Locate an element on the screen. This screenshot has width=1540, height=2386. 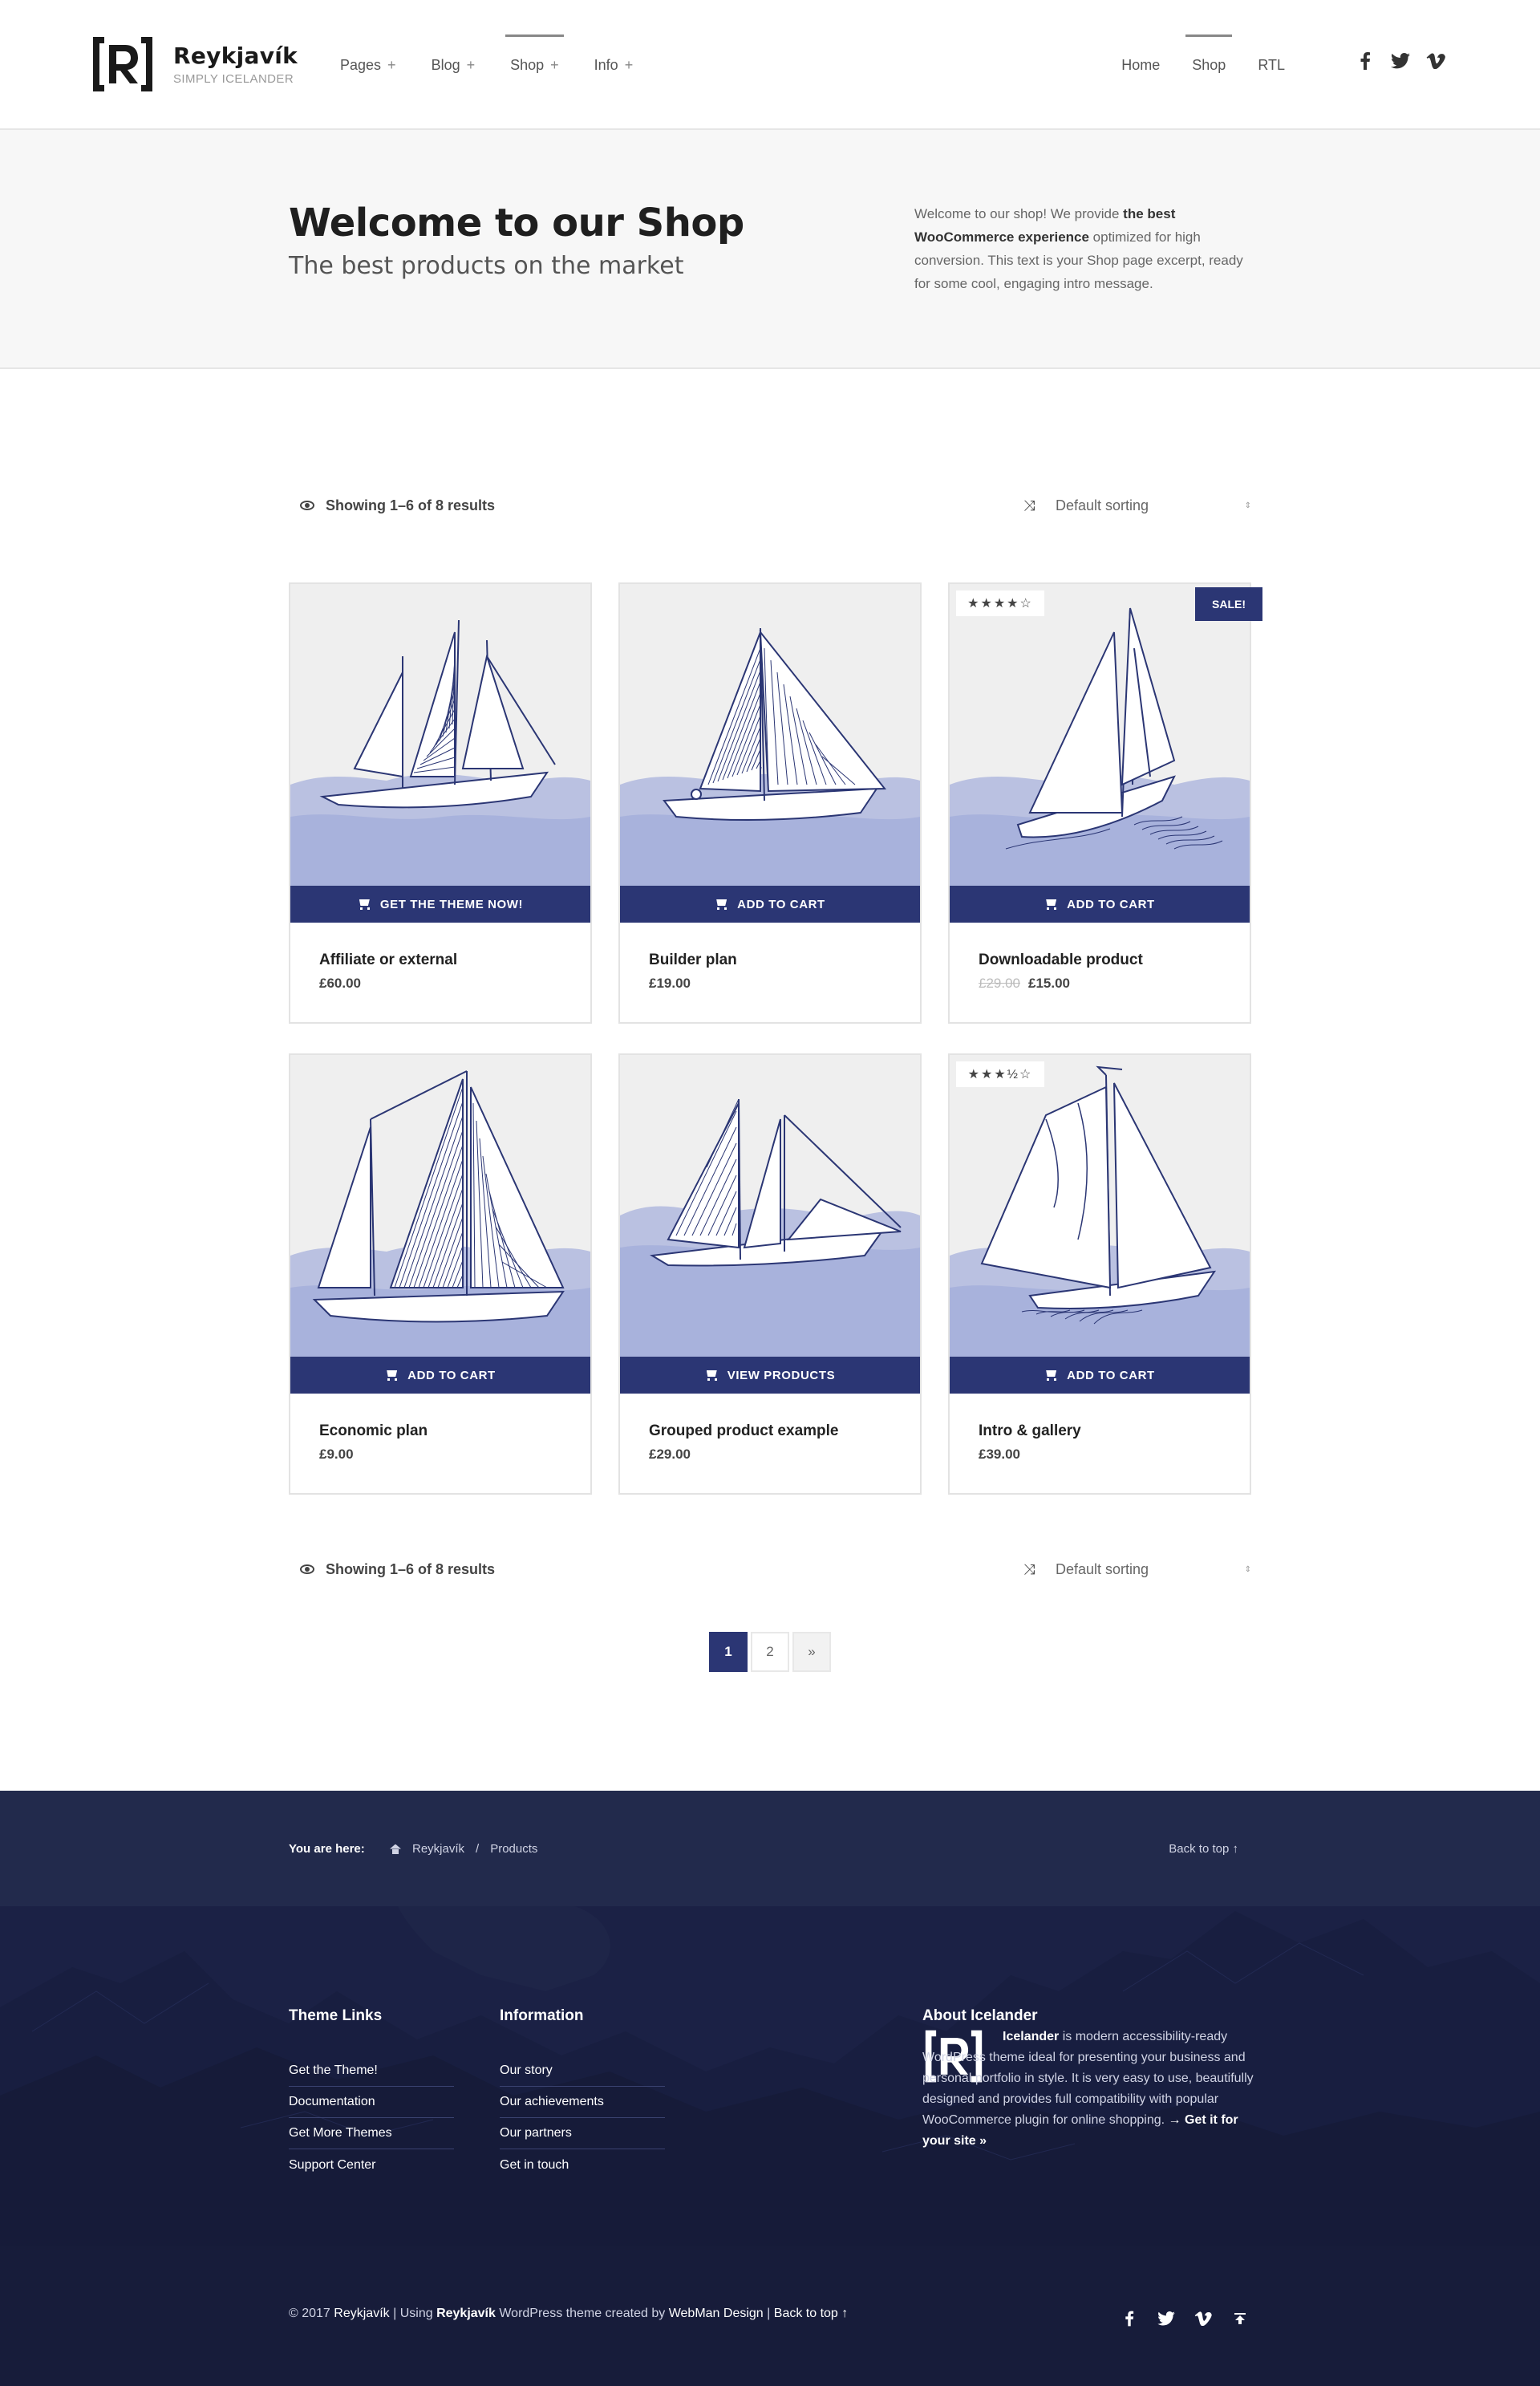
nav-item-home: Home is located at coordinates (1140, 65).